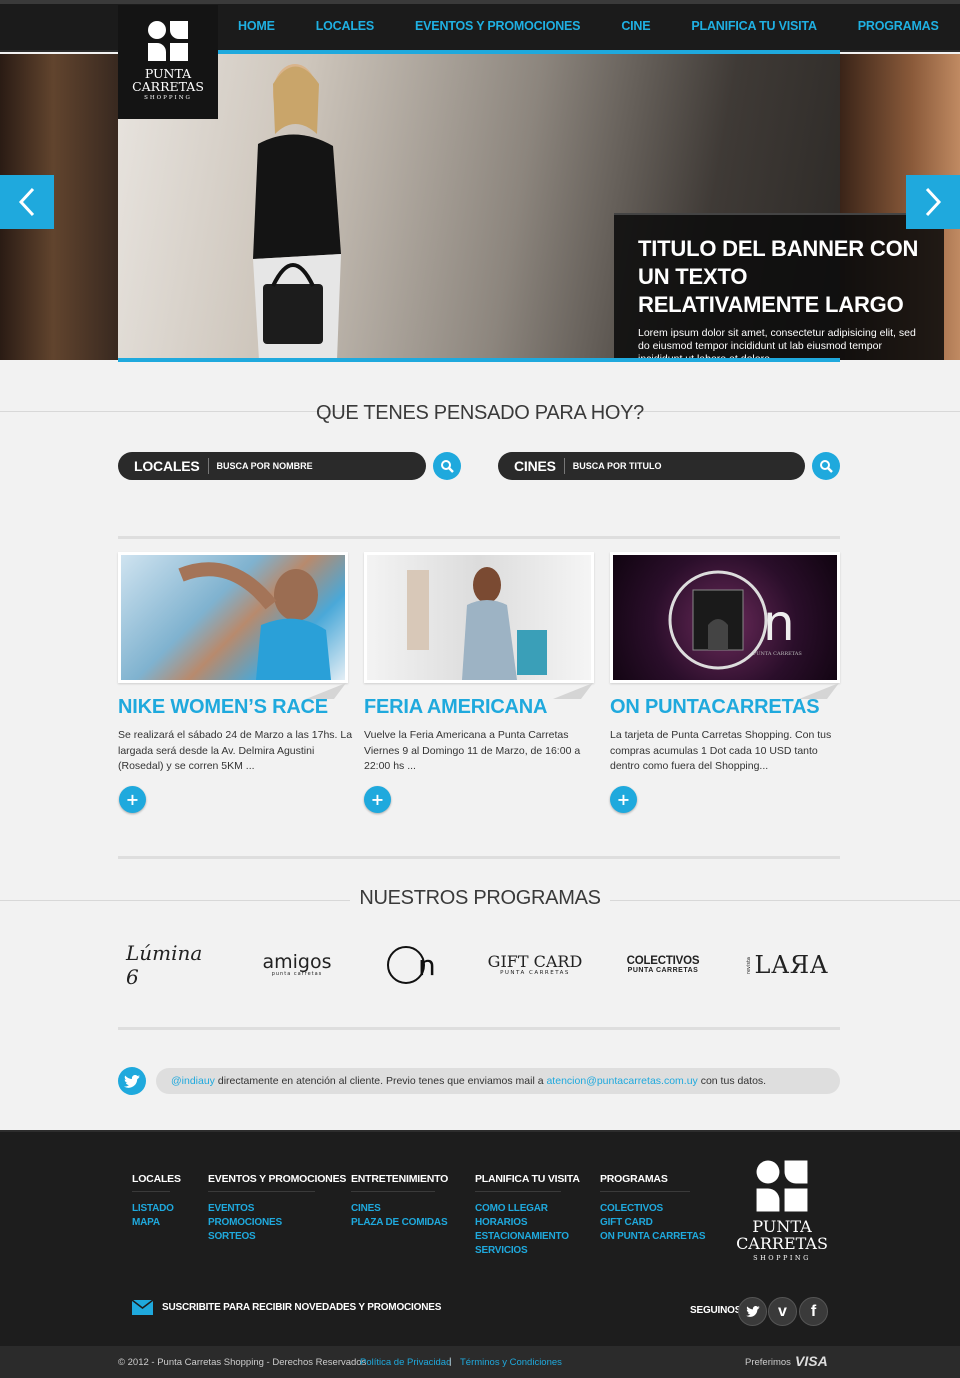 The height and width of the screenshot is (1378, 960). Describe the element at coordinates (277, 1182) in the screenshot. I see `footer-col-heading: EVENTOS Y PROMOCIONES` at that location.